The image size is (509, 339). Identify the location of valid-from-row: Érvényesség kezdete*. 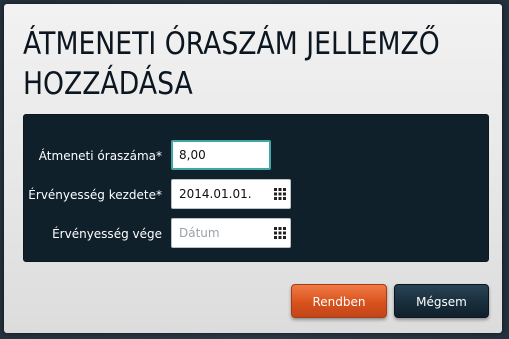
(256, 195).